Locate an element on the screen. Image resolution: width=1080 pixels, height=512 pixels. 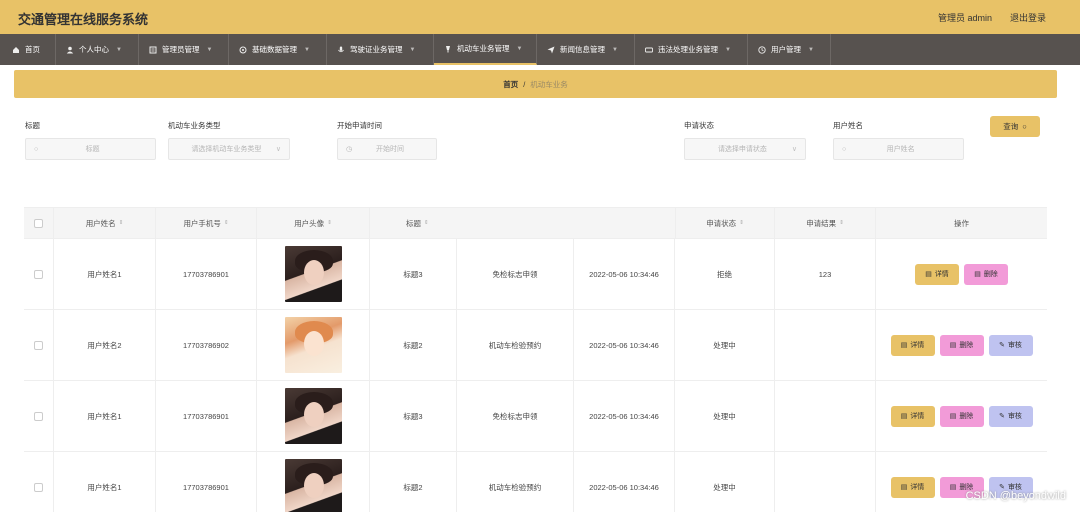
type-filter-label: 机动车业务类型 is located at coordinates (194, 125).